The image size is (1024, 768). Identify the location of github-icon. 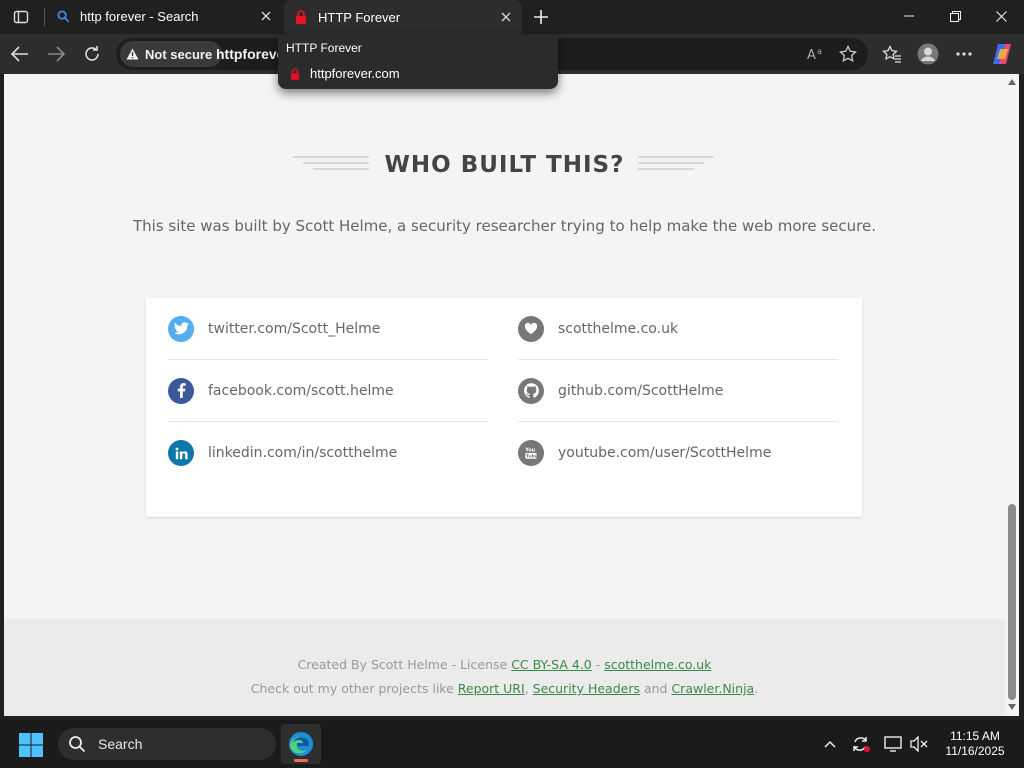
(531, 390).